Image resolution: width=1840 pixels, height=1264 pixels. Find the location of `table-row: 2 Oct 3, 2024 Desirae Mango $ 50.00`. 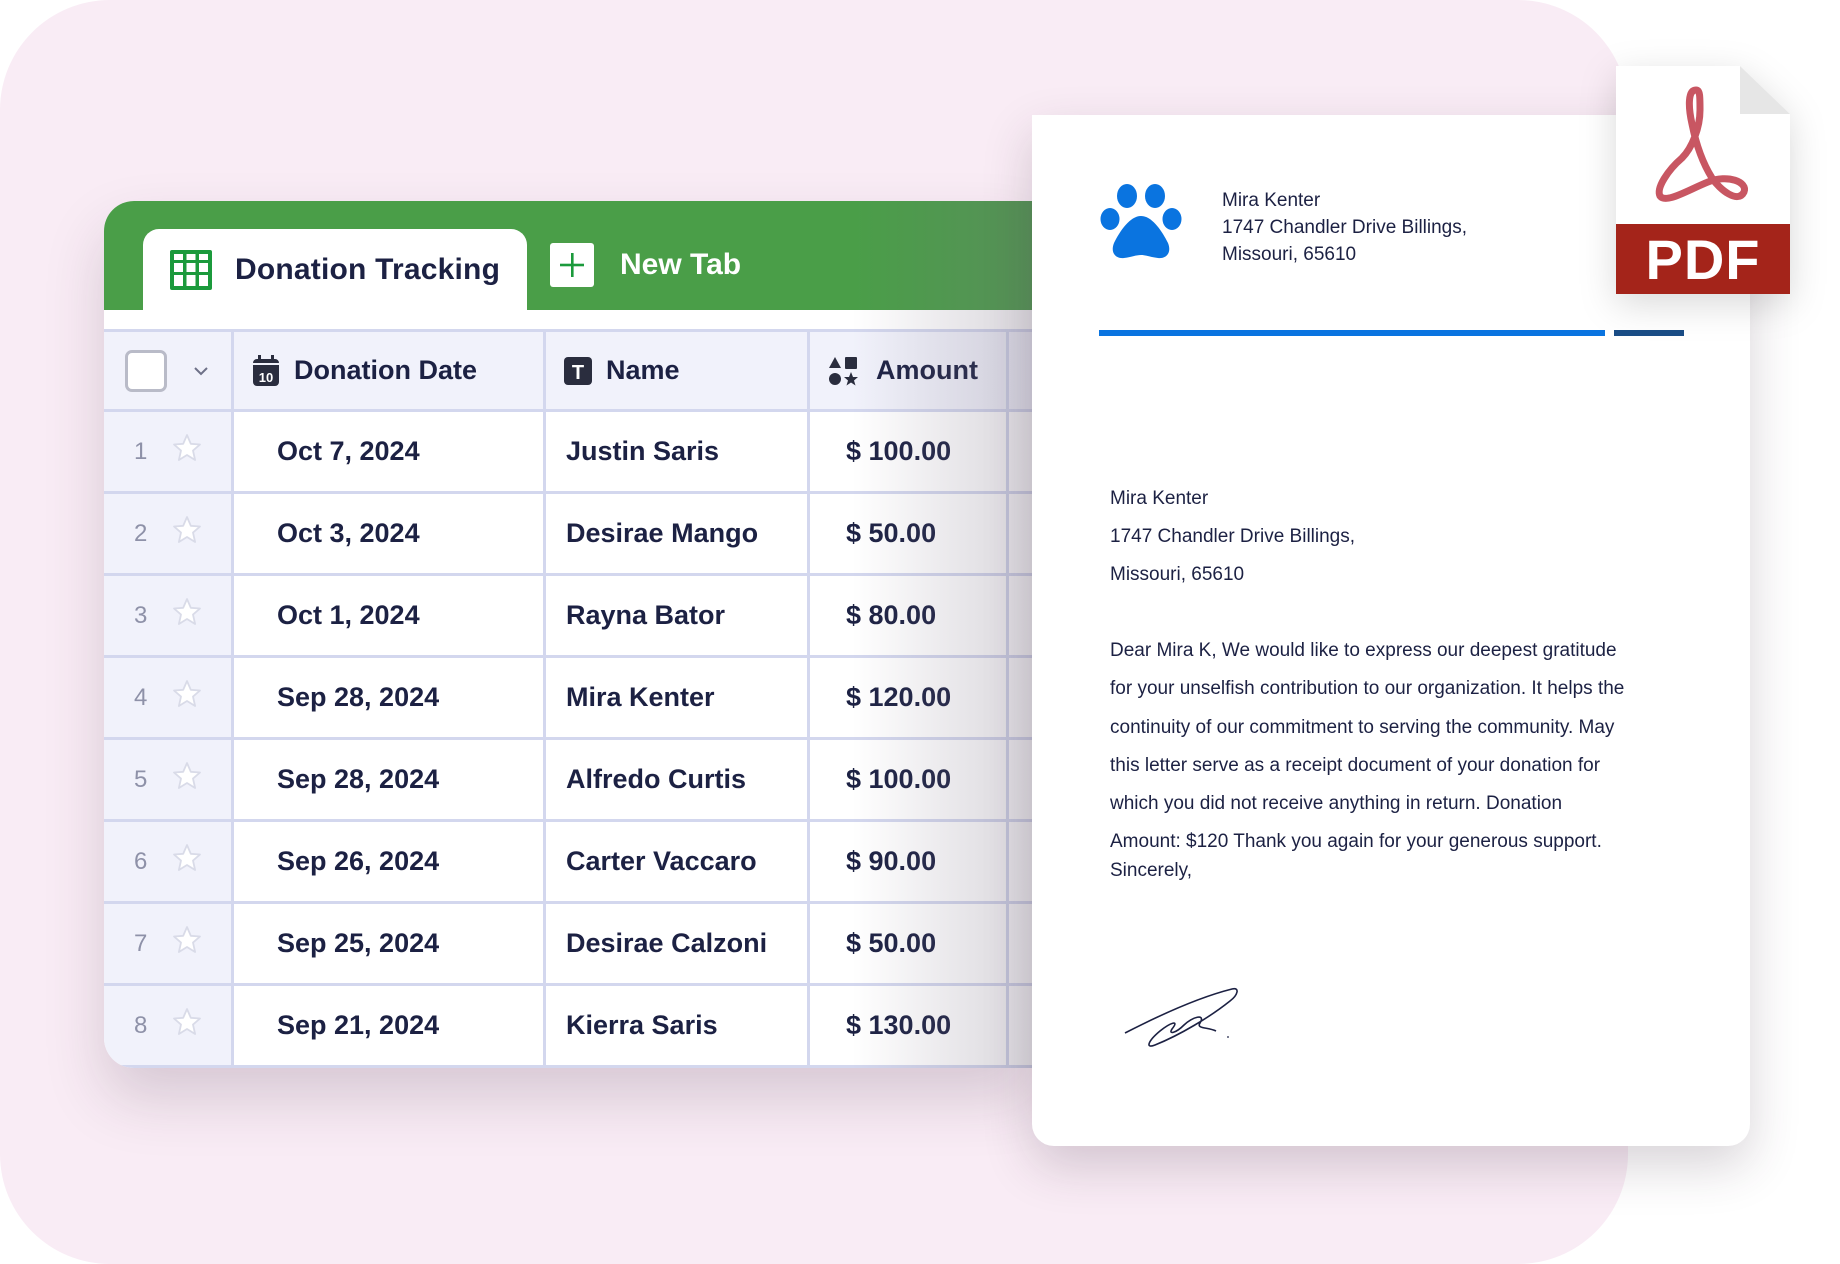

table-row: 2 Oct 3, 2024 Desirae Mango $ 50.00 is located at coordinates (568, 535).